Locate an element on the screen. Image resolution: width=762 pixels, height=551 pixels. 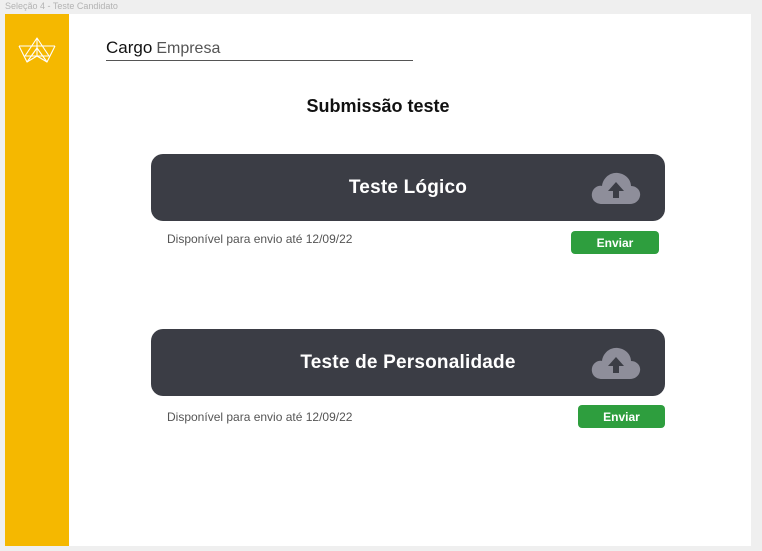
send-button-logico: Enviar is located at coordinates (615, 242).